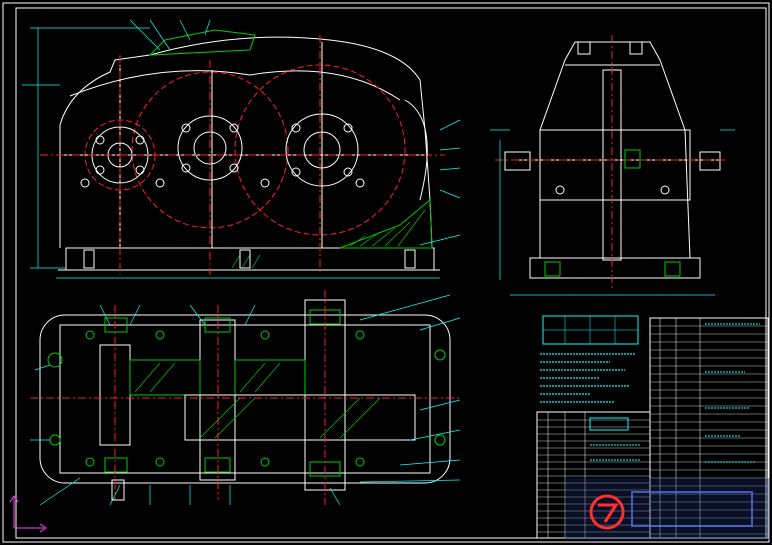 The height and width of the screenshot is (545, 772). Describe the element at coordinates (615, 150) in the screenshot. I see `side-housing-outline` at that location.